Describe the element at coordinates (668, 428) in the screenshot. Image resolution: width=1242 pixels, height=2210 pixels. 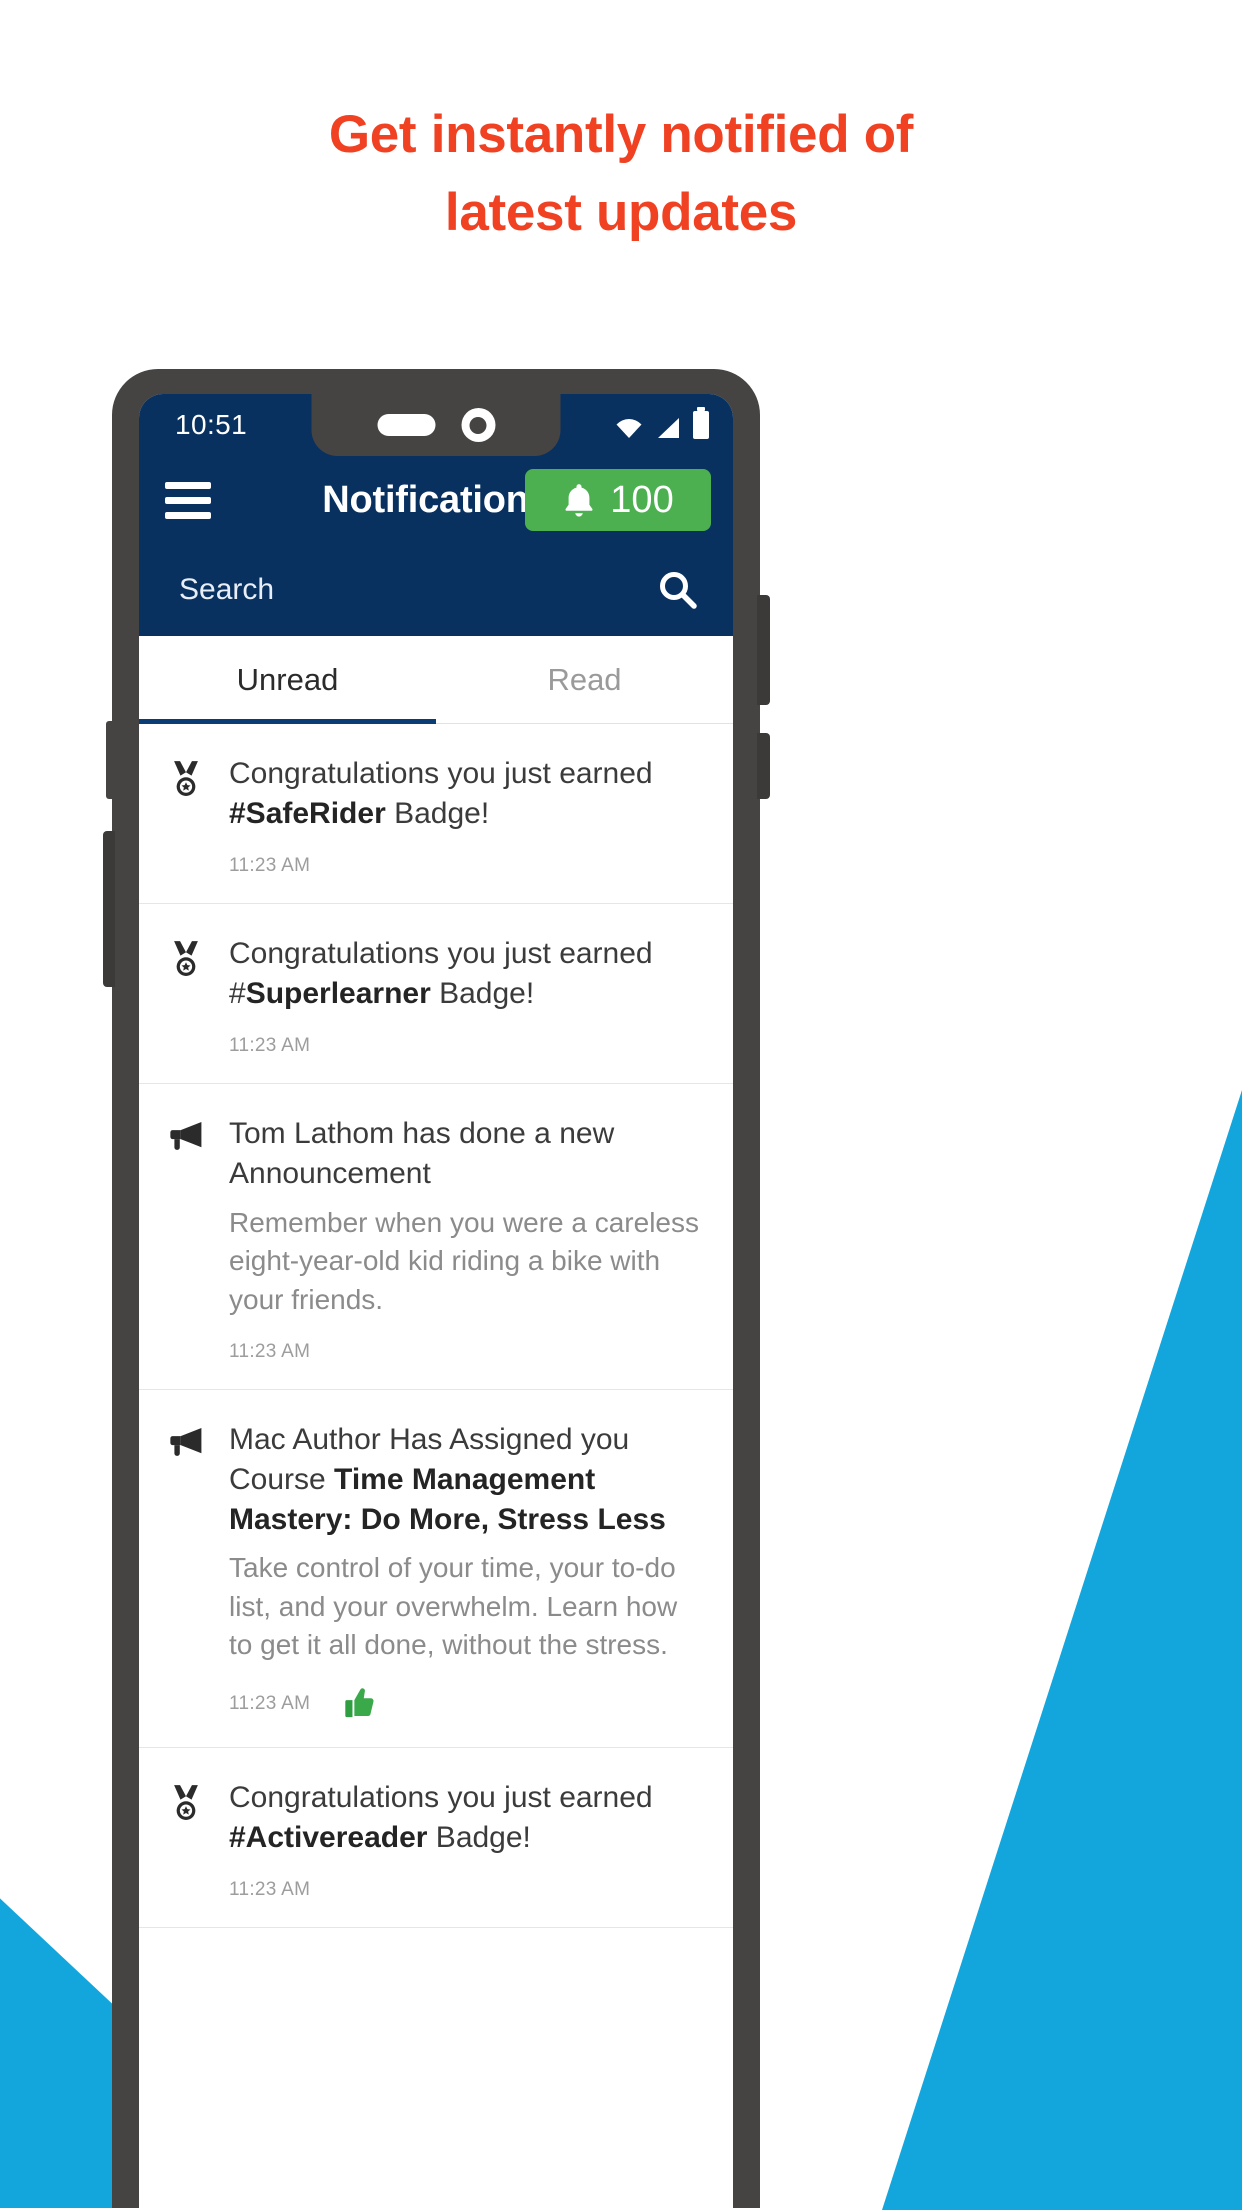
I see `signal-icon` at that location.